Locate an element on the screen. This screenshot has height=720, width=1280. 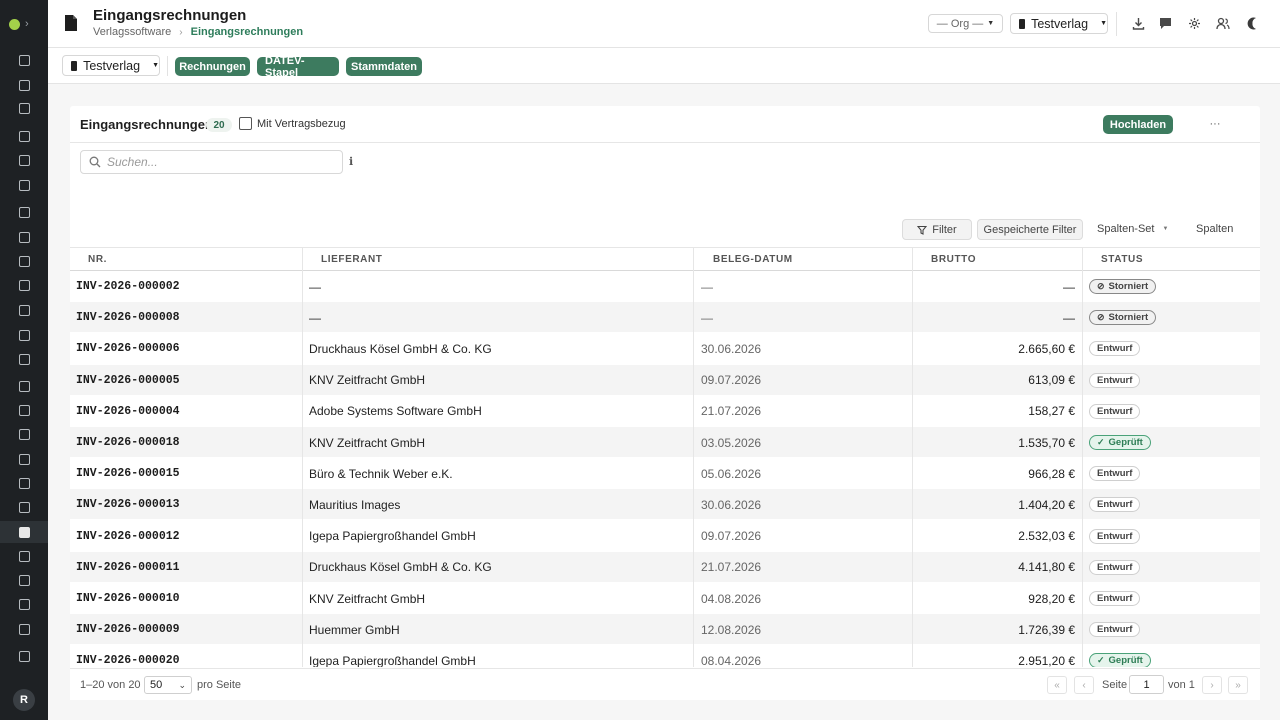
send-icon is located at coordinates (24, 185).